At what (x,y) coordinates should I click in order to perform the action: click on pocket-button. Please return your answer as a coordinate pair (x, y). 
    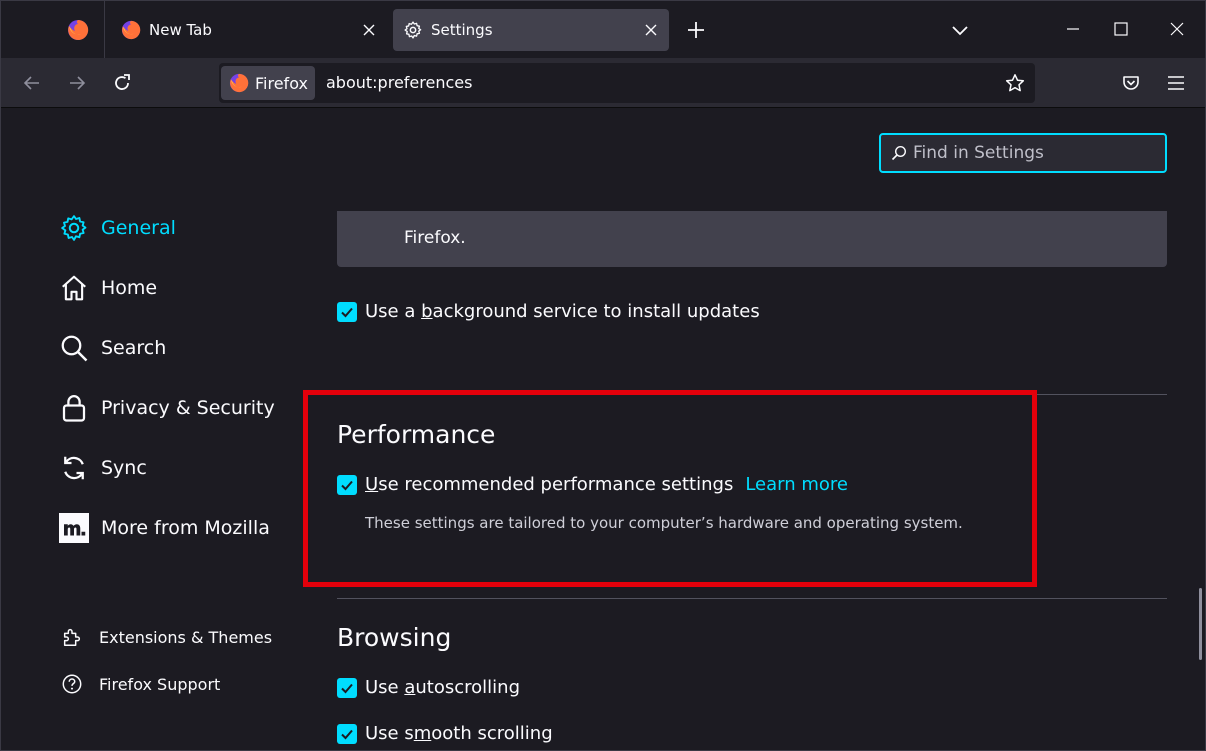
    Looking at the image, I should click on (1131, 83).